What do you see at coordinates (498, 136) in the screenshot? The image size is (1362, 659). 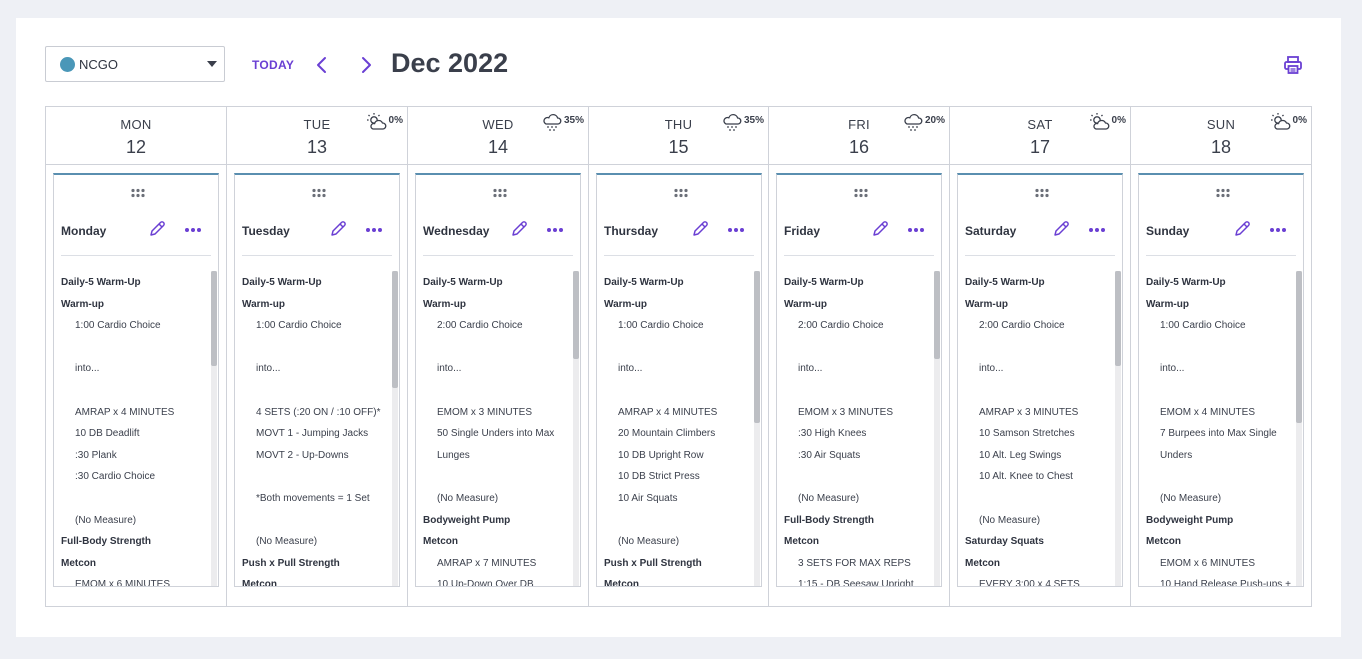 I see `day-header: WED 14 35%` at bounding box center [498, 136].